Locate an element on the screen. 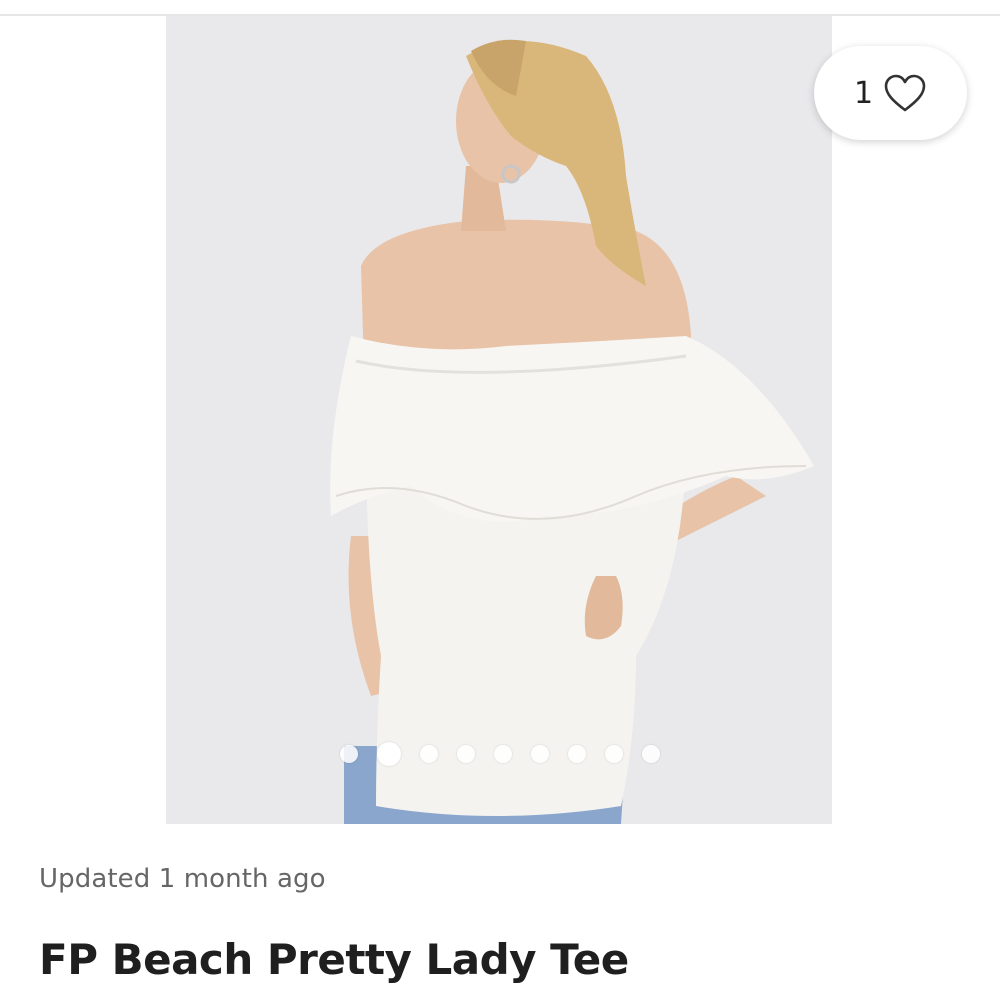 The image size is (1000, 1000). like-button: 1 is located at coordinates (890, 93).